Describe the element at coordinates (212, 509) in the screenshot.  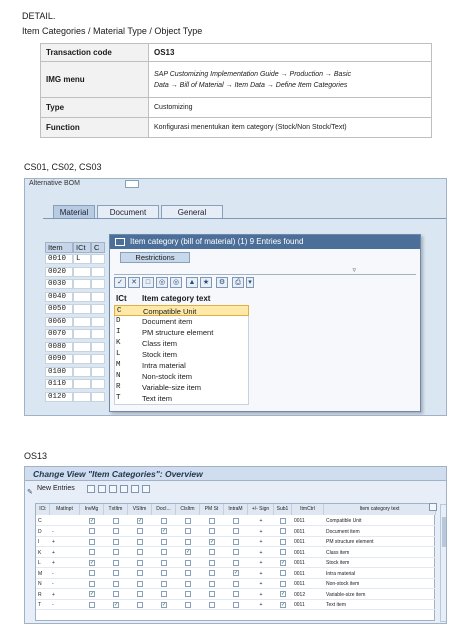
I see `column-header: PM St` at that location.